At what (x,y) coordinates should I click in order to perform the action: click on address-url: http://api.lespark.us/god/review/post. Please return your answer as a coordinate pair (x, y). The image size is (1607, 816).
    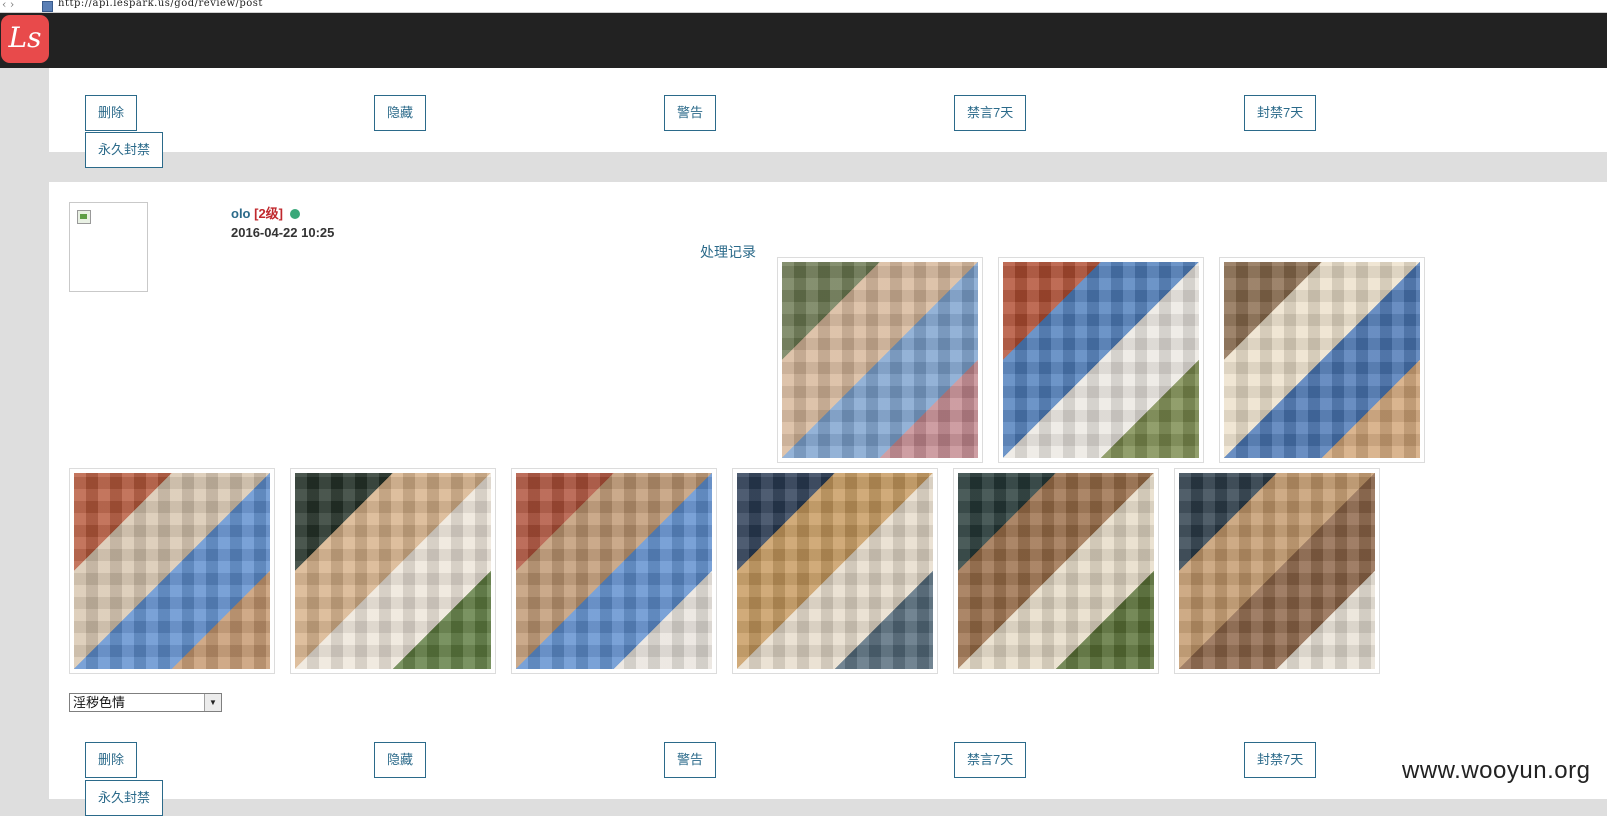
    Looking at the image, I should click on (160, 4).